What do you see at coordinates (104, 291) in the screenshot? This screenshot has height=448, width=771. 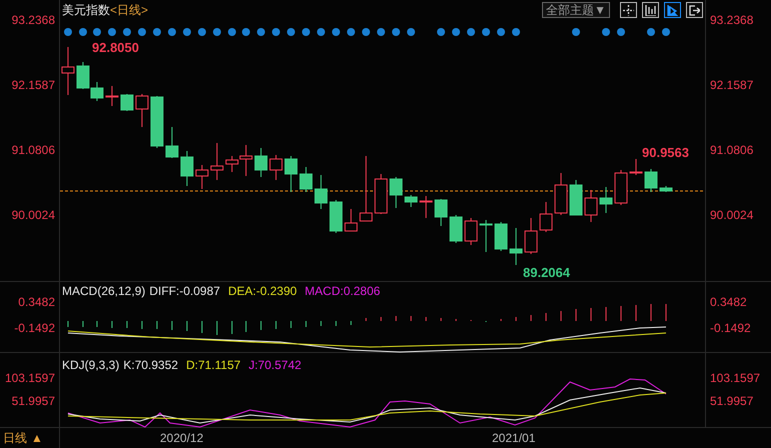 I see `macd-title: MACD(26,12,9)` at bounding box center [104, 291].